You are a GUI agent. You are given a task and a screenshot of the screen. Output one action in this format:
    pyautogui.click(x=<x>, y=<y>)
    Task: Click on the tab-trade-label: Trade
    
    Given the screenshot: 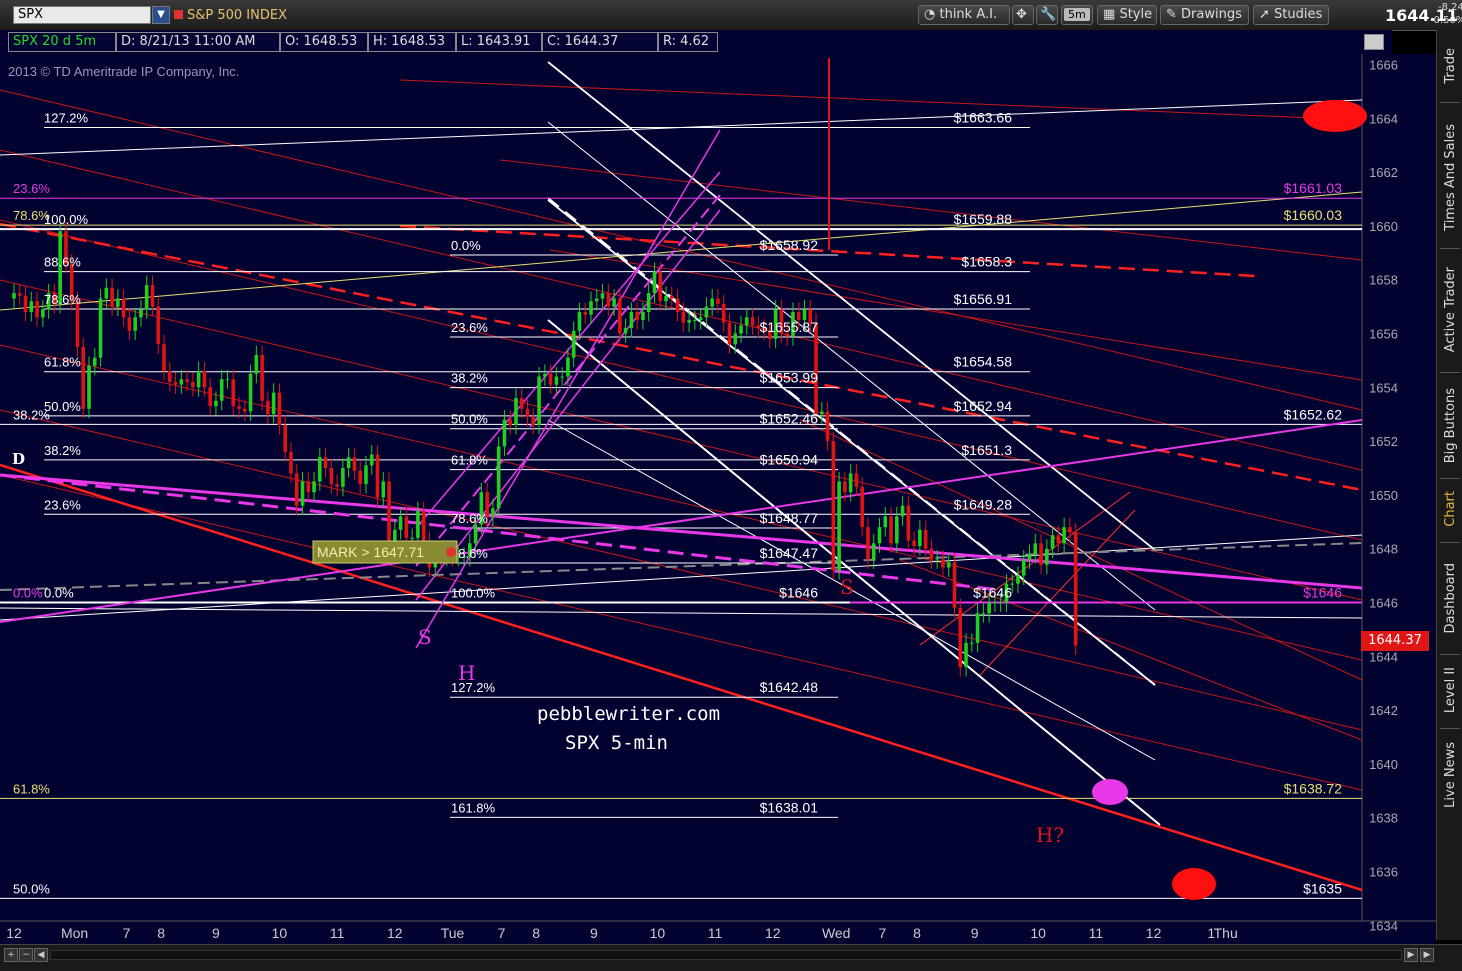 What is the action you would take?
    pyautogui.click(x=1450, y=66)
    